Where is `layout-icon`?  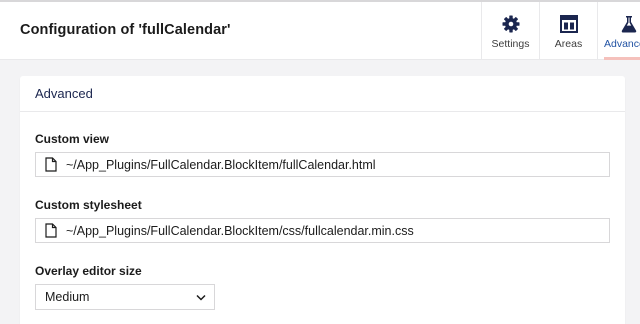
layout-icon is located at coordinates (568, 24).